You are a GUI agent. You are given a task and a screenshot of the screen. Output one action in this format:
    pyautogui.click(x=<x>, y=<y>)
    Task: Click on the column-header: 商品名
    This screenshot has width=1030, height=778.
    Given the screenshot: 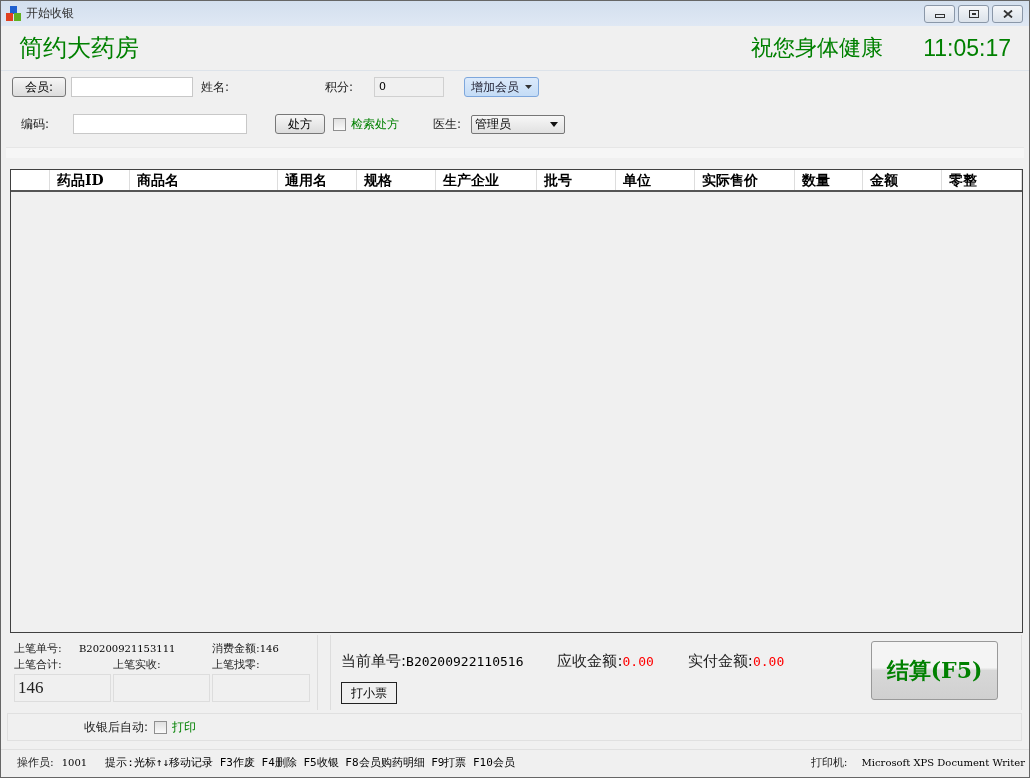 What is the action you would take?
    pyautogui.click(x=204, y=180)
    